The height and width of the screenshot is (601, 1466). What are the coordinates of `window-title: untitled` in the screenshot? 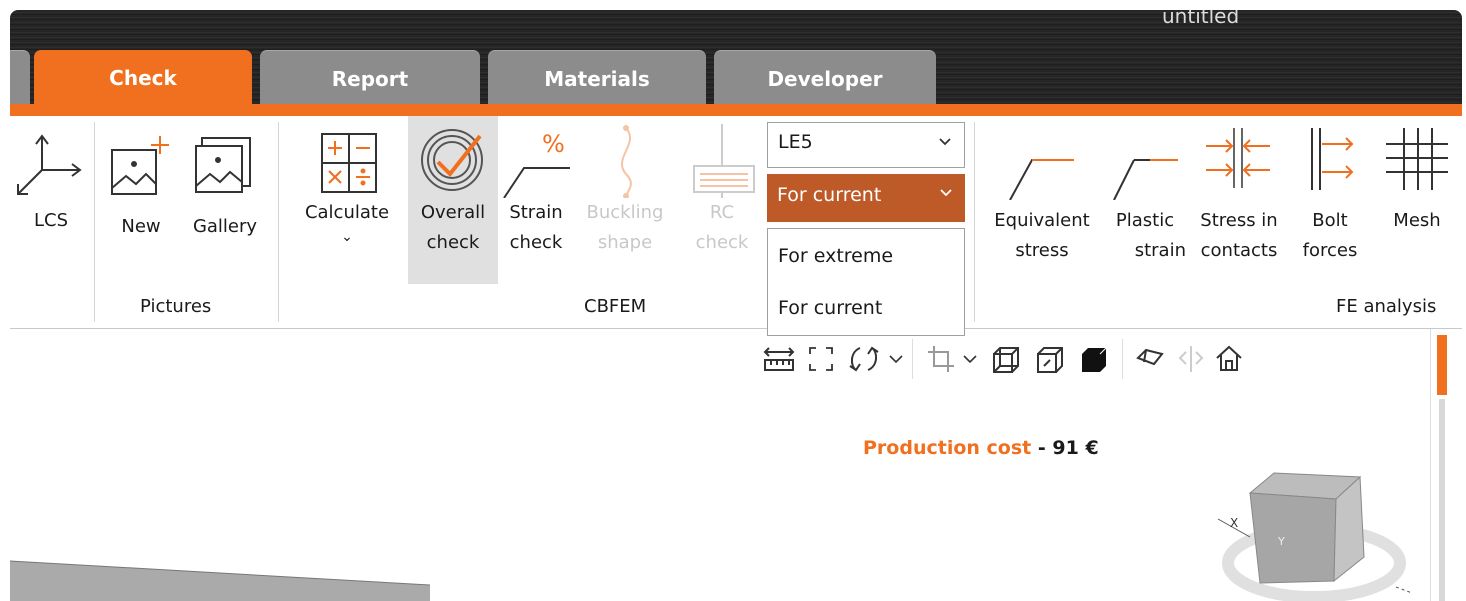 It's located at (1201, 19).